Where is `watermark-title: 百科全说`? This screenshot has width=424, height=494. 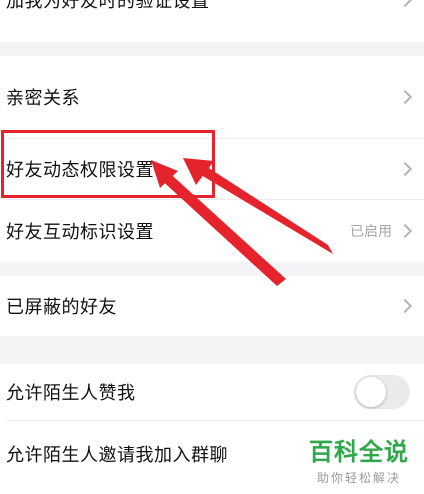 watermark-title: 百科全说 is located at coordinates (359, 452).